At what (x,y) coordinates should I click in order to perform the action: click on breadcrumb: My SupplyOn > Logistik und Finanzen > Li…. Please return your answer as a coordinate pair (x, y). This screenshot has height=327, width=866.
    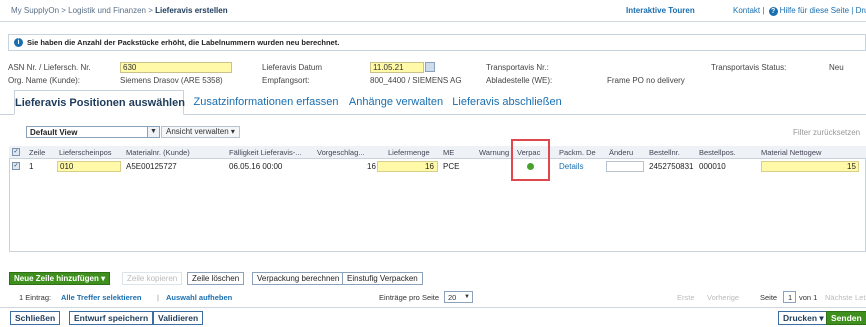
    Looking at the image, I should click on (119, 10).